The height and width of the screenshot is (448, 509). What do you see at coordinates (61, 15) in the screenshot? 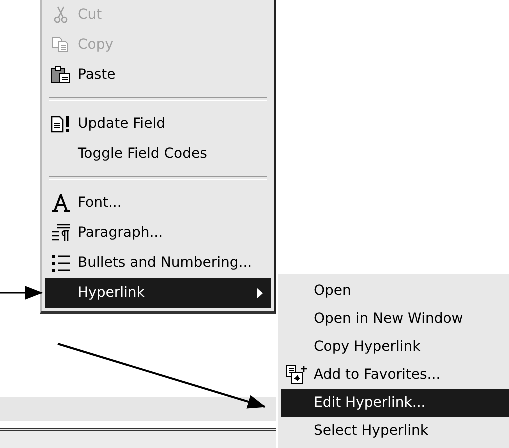
I see `scissors-icon` at bounding box center [61, 15].